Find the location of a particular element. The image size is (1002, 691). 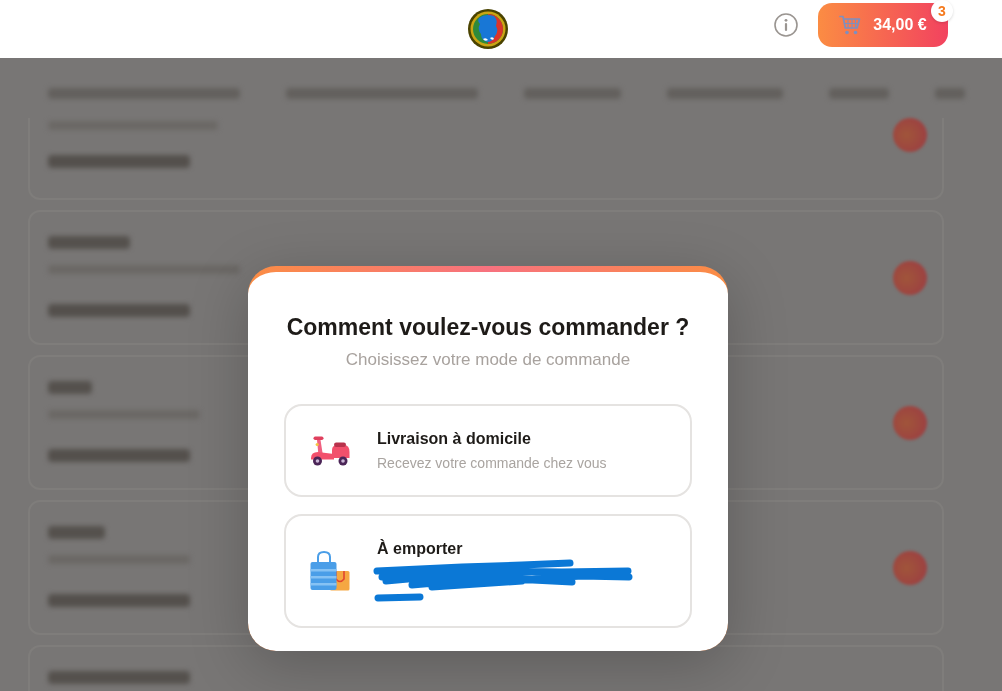

shopping-bags-icon is located at coordinates (330, 571).